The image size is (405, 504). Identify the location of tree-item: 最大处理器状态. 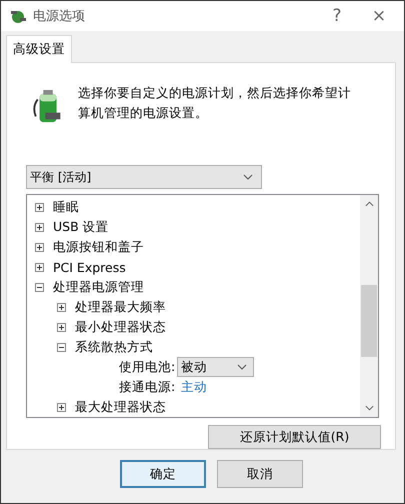
(120, 407).